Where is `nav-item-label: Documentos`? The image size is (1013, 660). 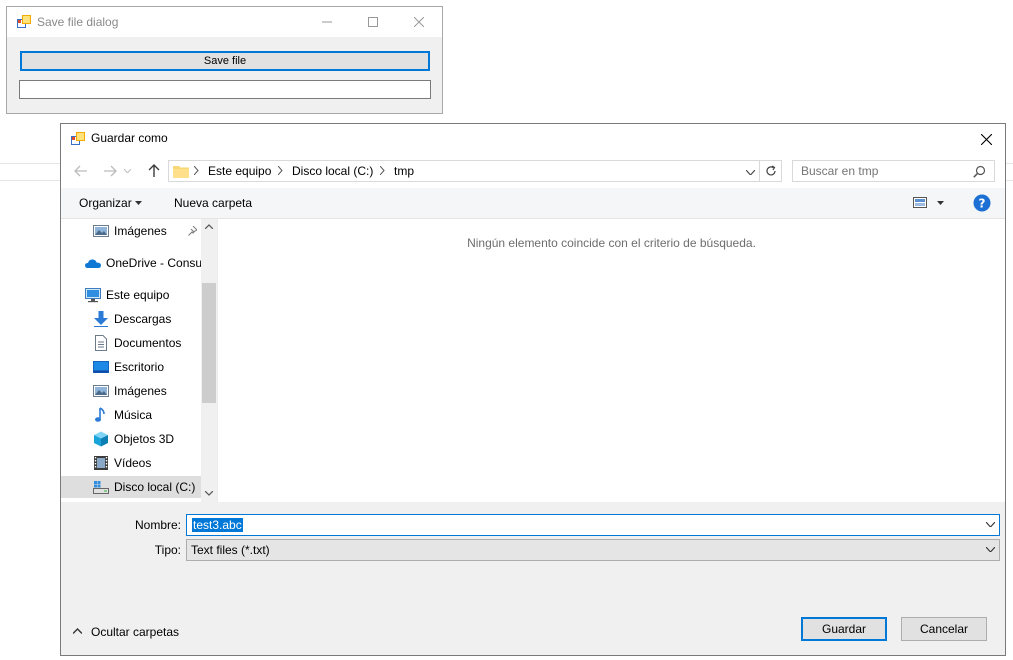 nav-item-label: Documentos is located at coordinates (148, 343).